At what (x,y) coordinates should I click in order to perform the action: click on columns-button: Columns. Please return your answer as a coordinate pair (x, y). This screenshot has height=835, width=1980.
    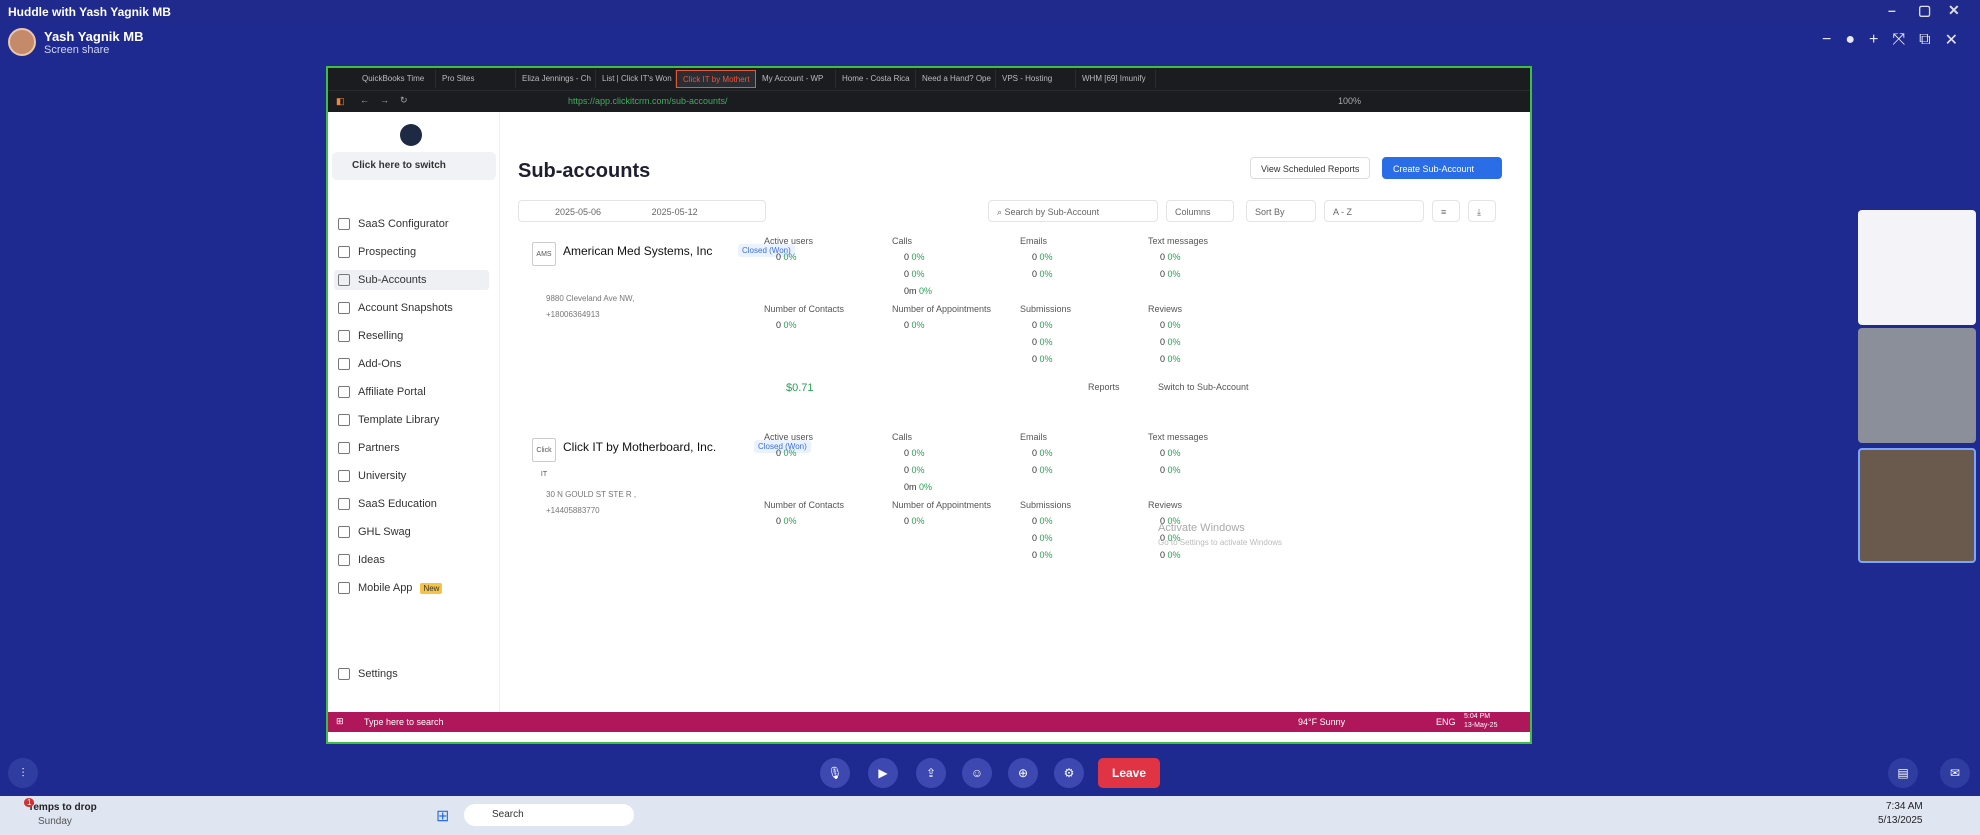
    Looking at the image, I should click on (1200, 211).